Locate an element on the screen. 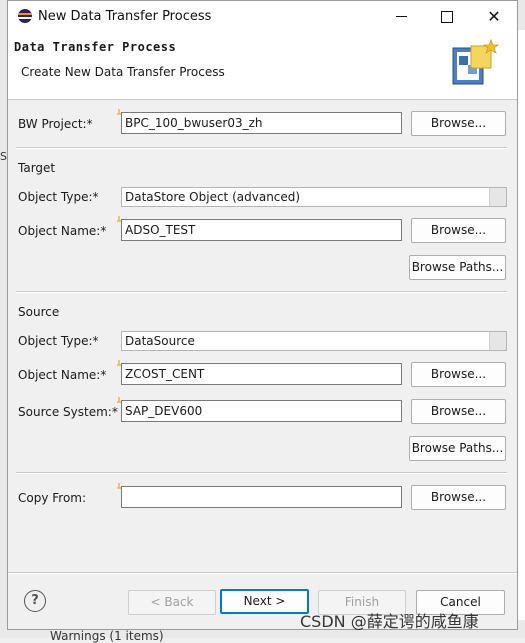 Image resolution: width=525 pixels, height=643 pixels. source-object-name-label: Object Name:* is located at coordinates (62, 375).